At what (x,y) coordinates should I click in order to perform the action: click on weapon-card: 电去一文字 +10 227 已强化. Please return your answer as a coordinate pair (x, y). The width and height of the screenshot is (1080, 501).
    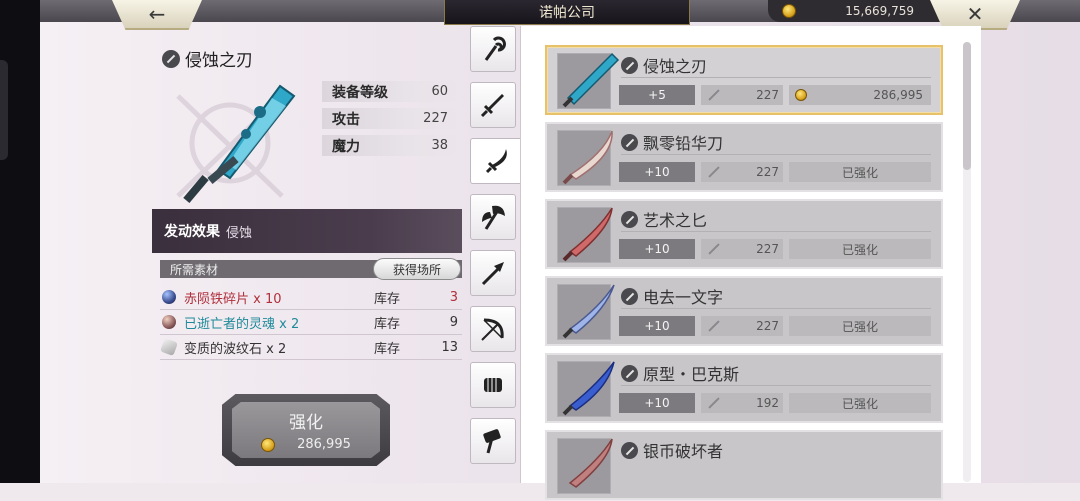
    Looking at the image, I should click on (744, 311).